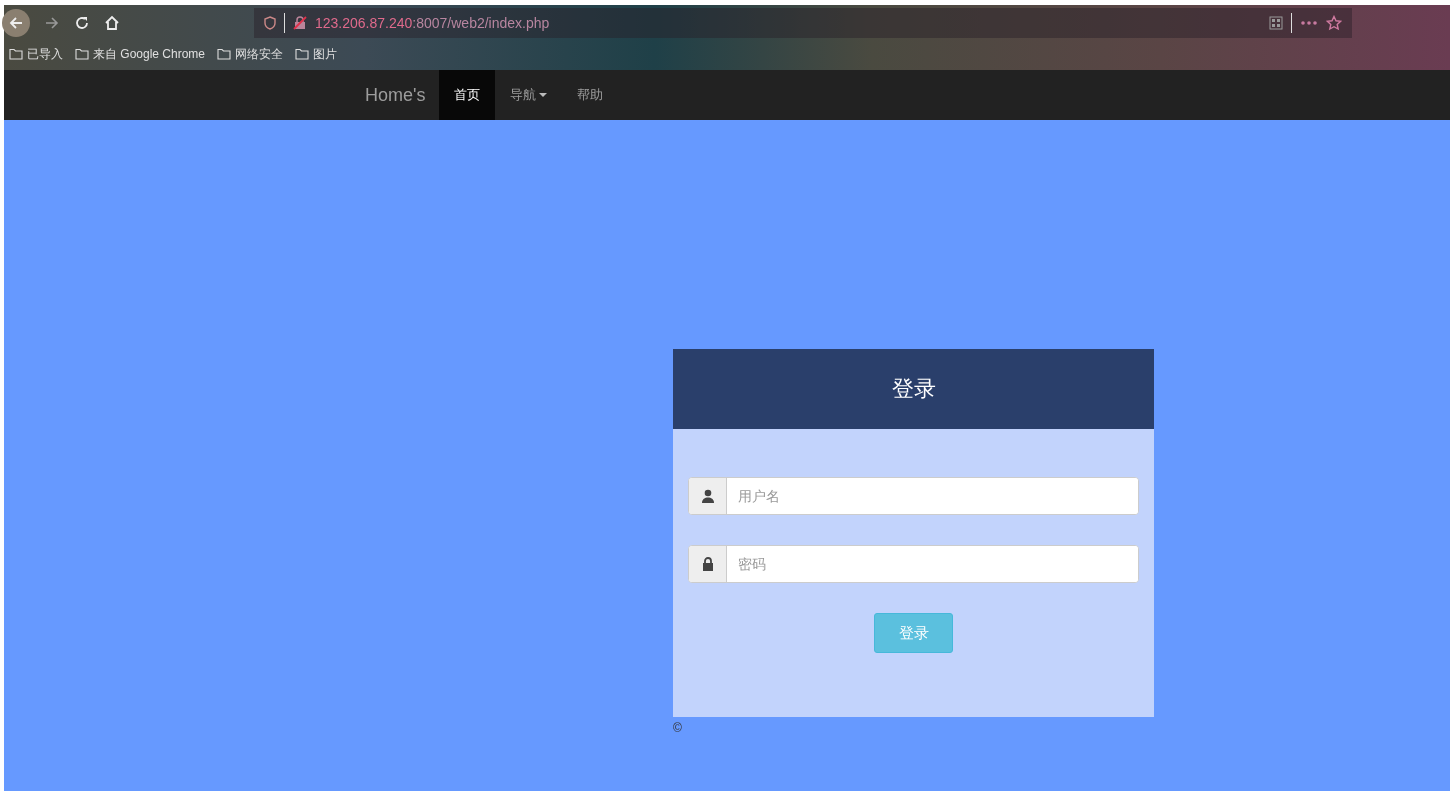 This screenshot has width=1450, height=791. I want to click on star-icon, so click(1334, 23).